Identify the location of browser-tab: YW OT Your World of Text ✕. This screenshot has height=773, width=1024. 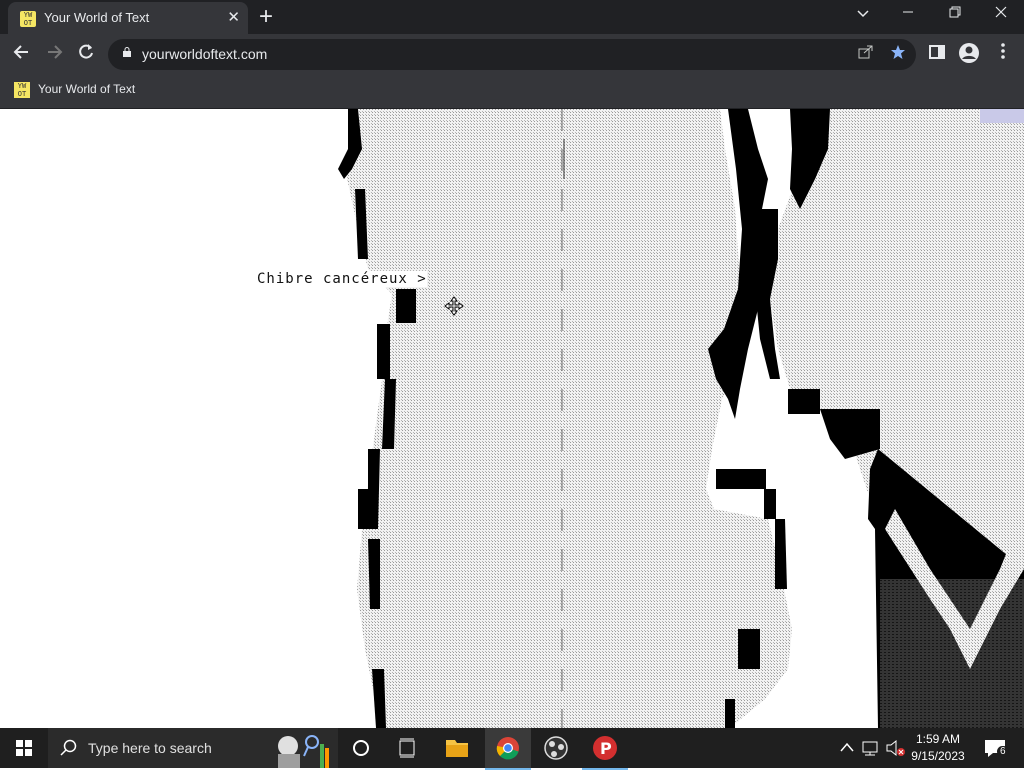
(128, 18).